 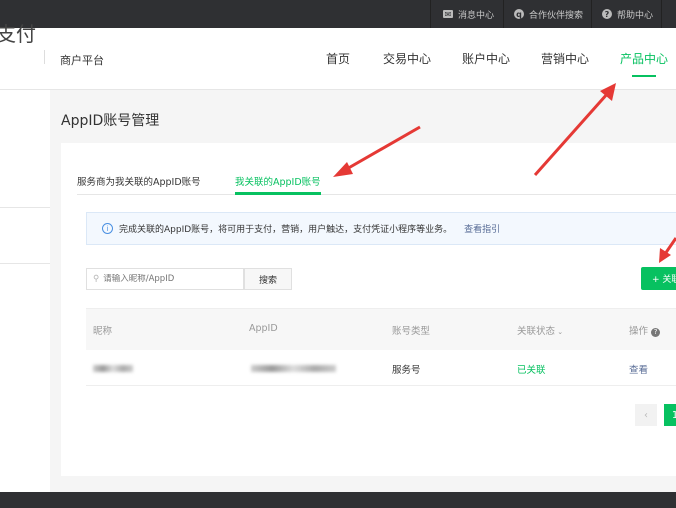 What do you see at coordinates (639, 331) in the screenshot?
I see `label: 操作` at bounding box center [639, 331].